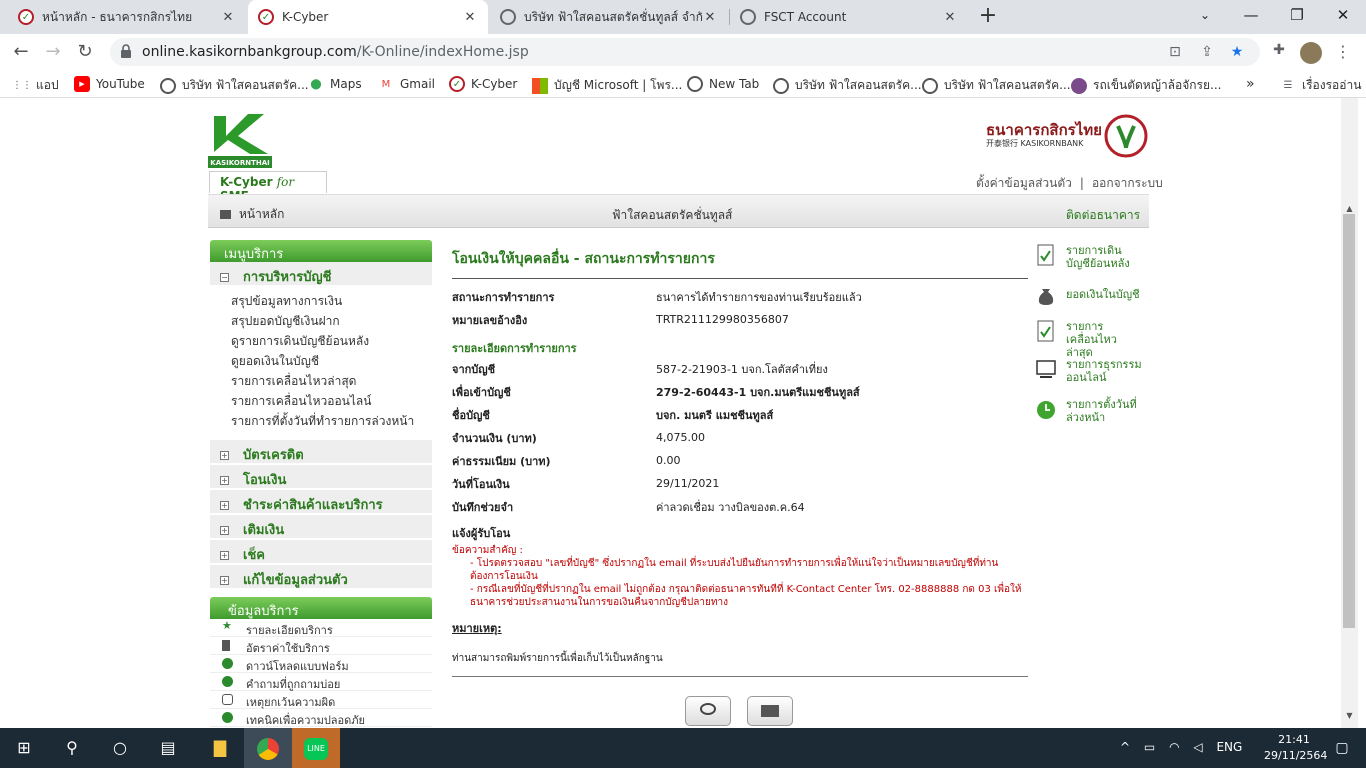 The height and width of the screenshot is (768, 1366). Describe the element at coordinates (321, 477) in the screenshot. I see `sidebar-cat-transfer: + โอนเงิน` at that location.